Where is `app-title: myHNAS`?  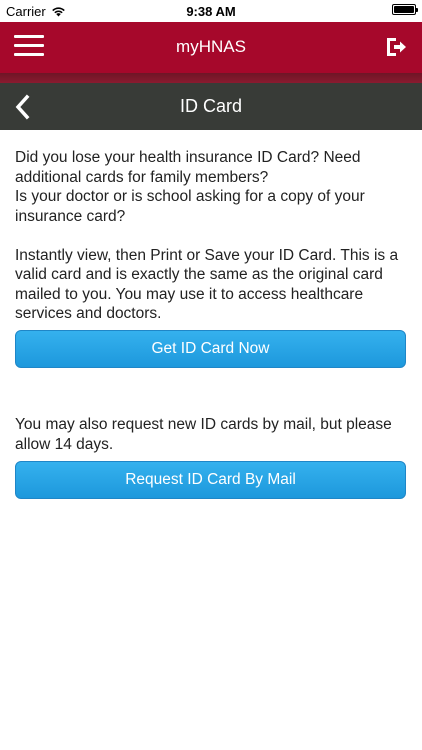 app-title: myHNAS is located at coordinates (211, 46).